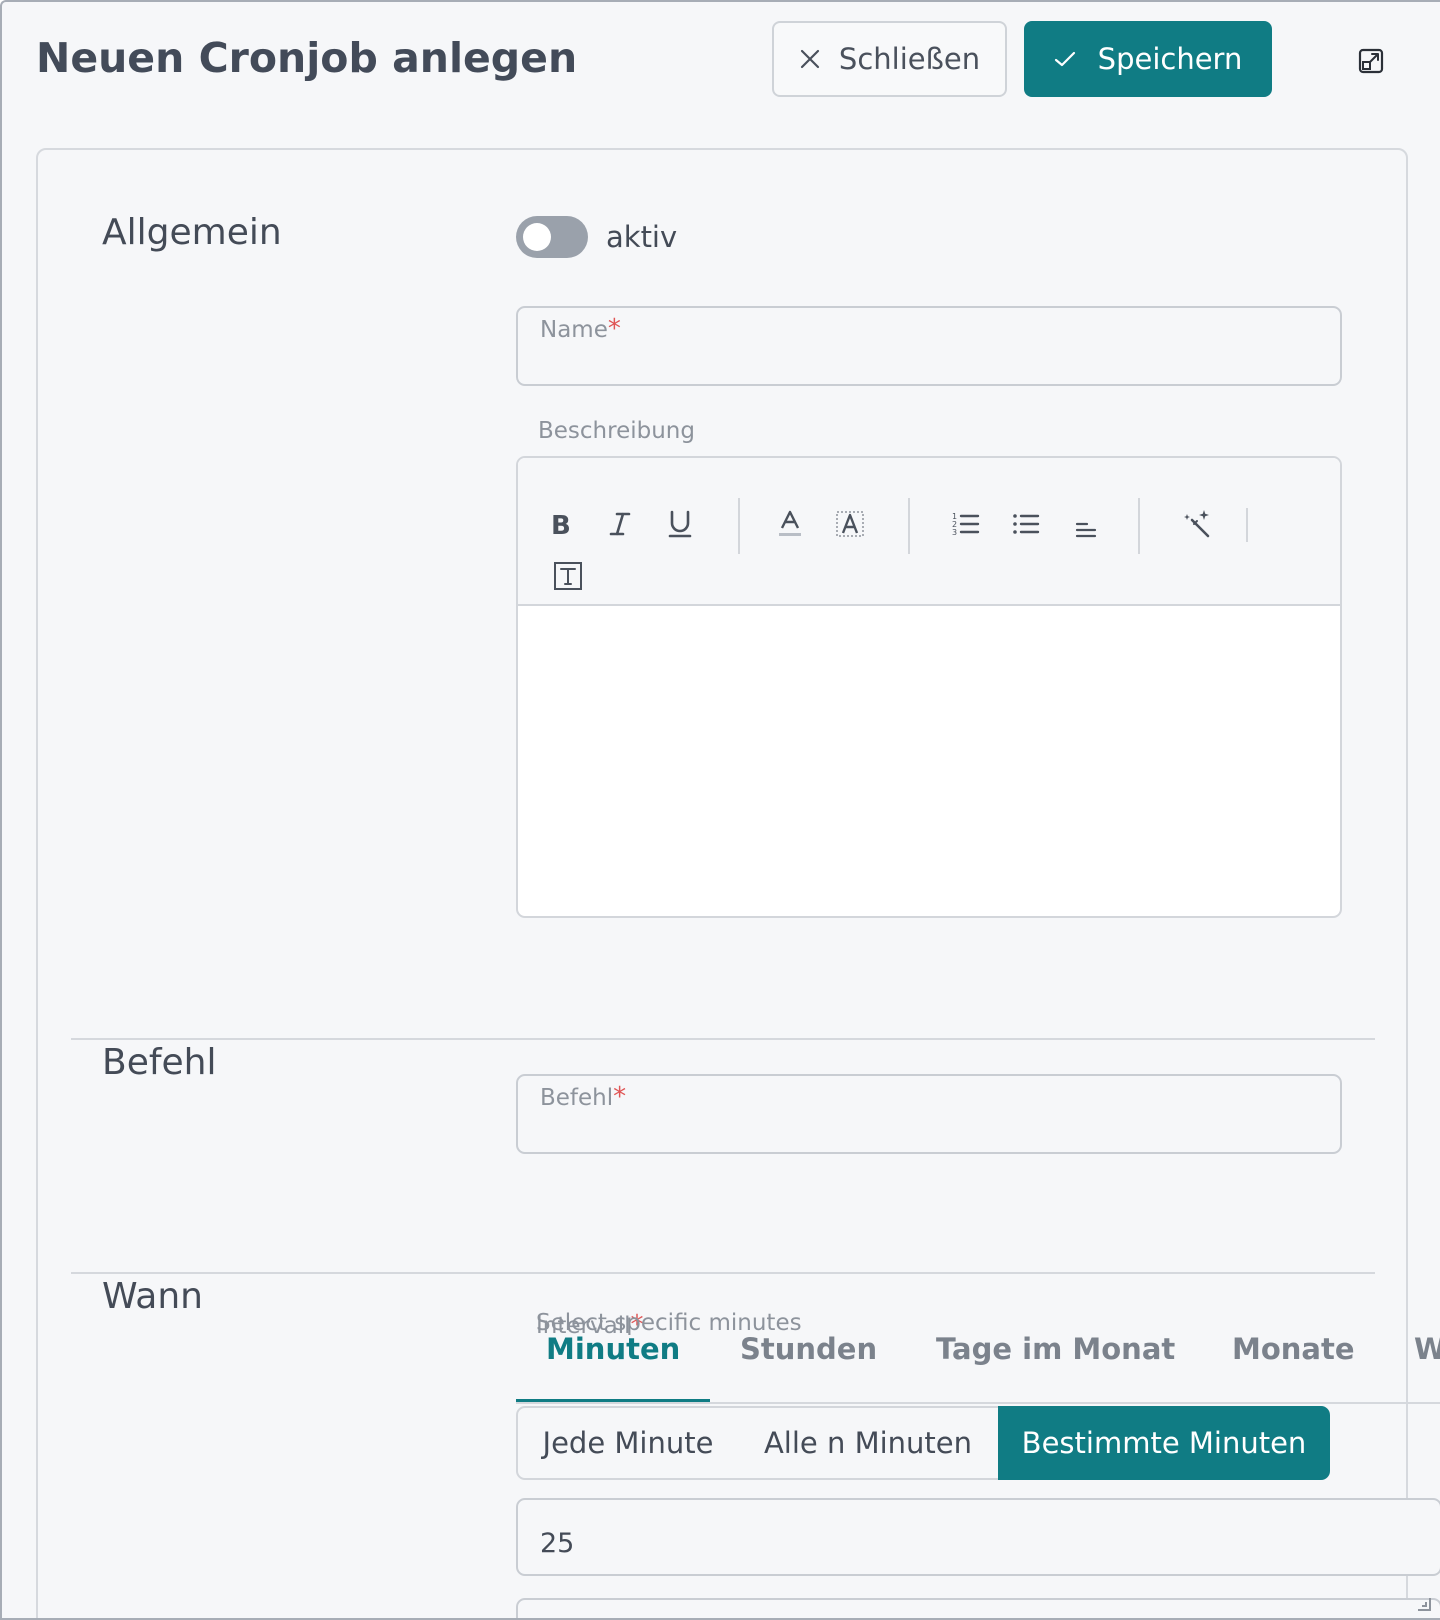 The image size is (1440, 1620). What do you see at coordinates (978, 1608) in the screenshot?
I see `next-field` at bounding box center [978, 1608].